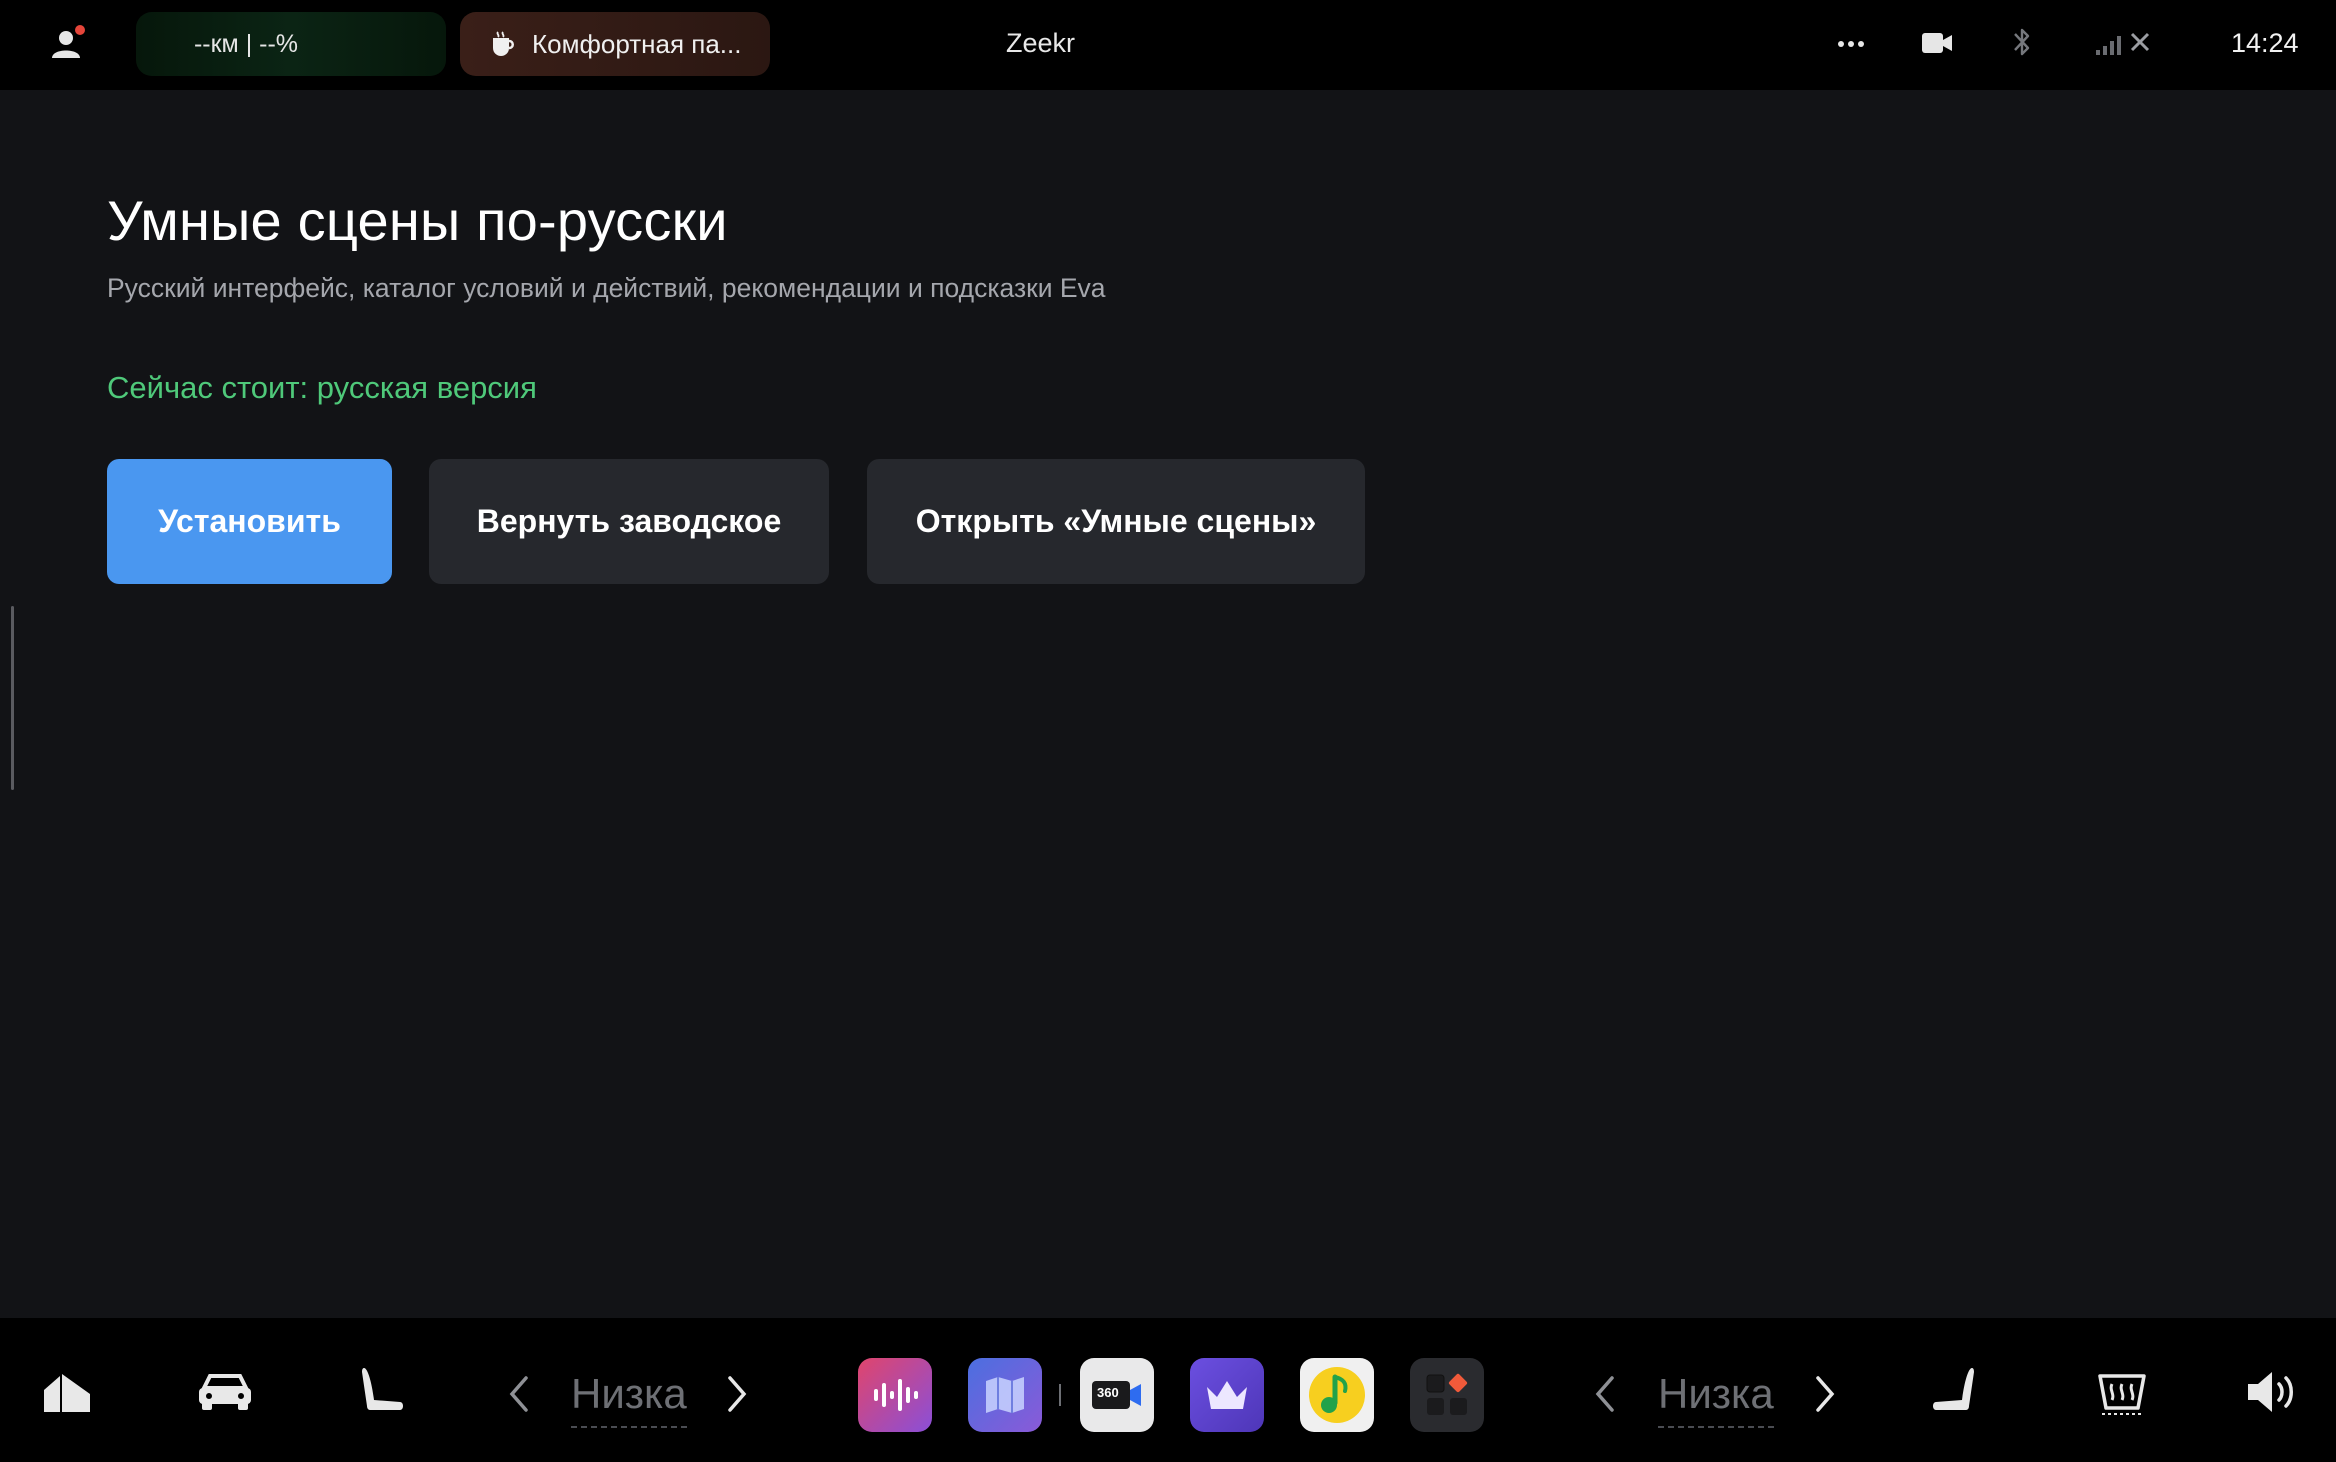 The image size is (2336, 1462). What do you see at coordinates (2127, 45) in the screenshot?
I see `signal-icon` at bounding box center [2127, 45].